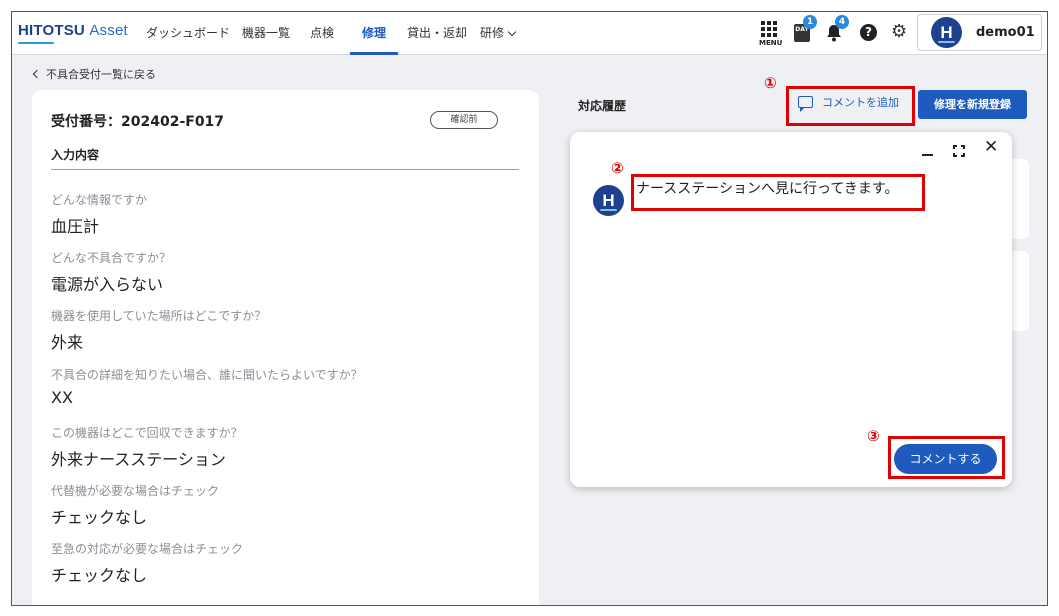  What do you see at coordinates (266, 33) in the screenshot?
I see `nav-equipment-list: 機器一覧` at bounding box center [266, 33].